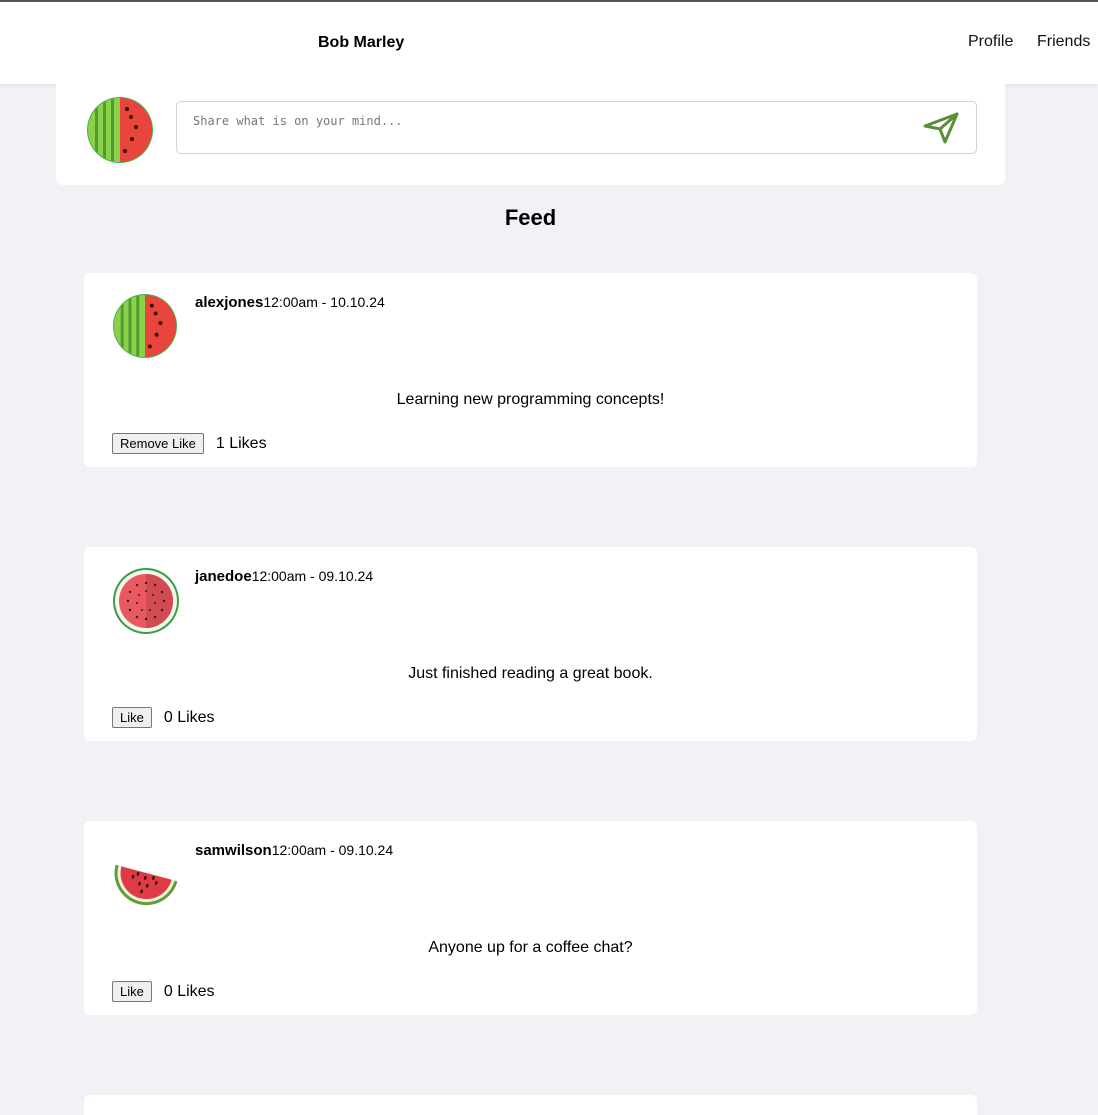  Describe the element at coordinates (551, 128) in the screenshot. I see `post-input` at that location.